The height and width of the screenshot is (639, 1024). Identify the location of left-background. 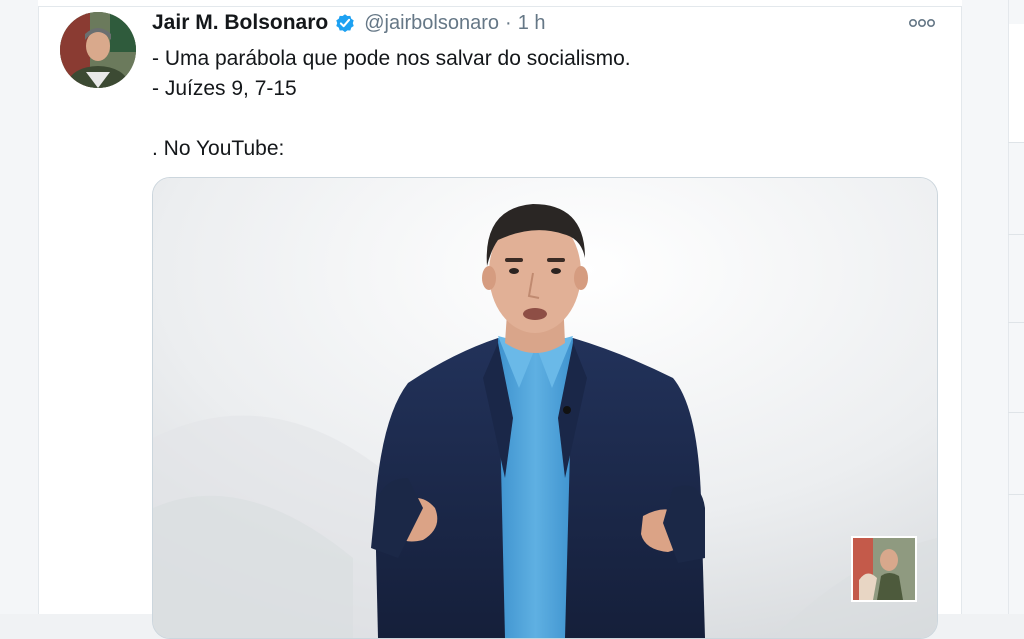
(19, 307).